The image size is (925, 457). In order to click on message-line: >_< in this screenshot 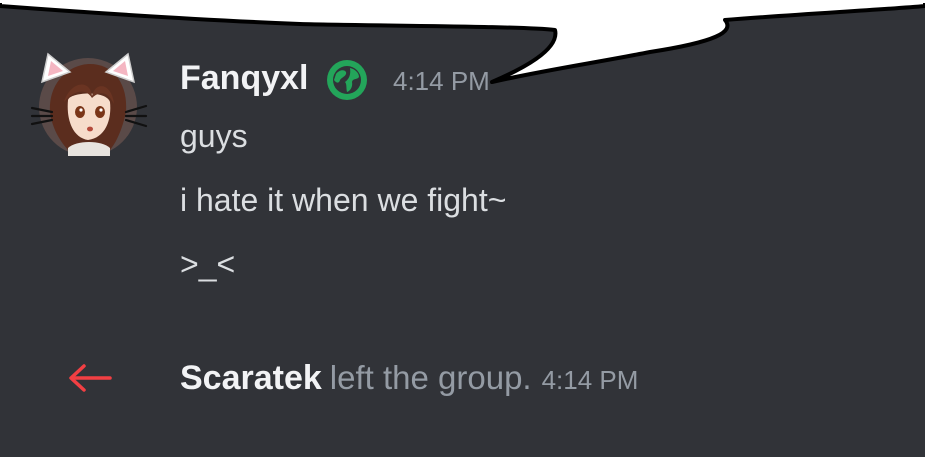, I will do `click(208, 264)`.